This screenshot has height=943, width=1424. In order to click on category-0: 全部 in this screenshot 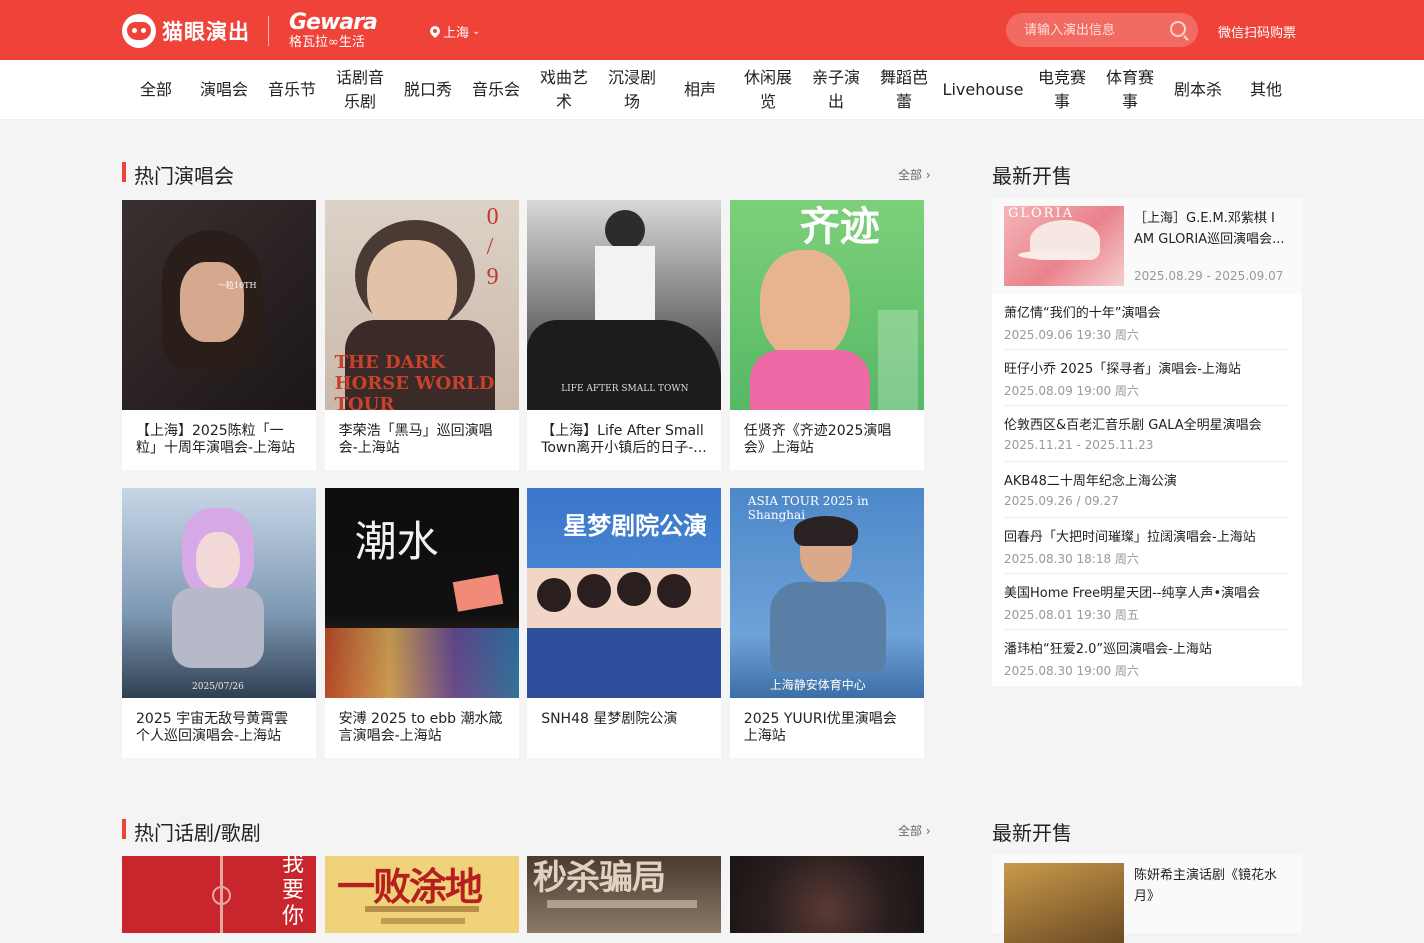, I will do `click(156, 90)`.